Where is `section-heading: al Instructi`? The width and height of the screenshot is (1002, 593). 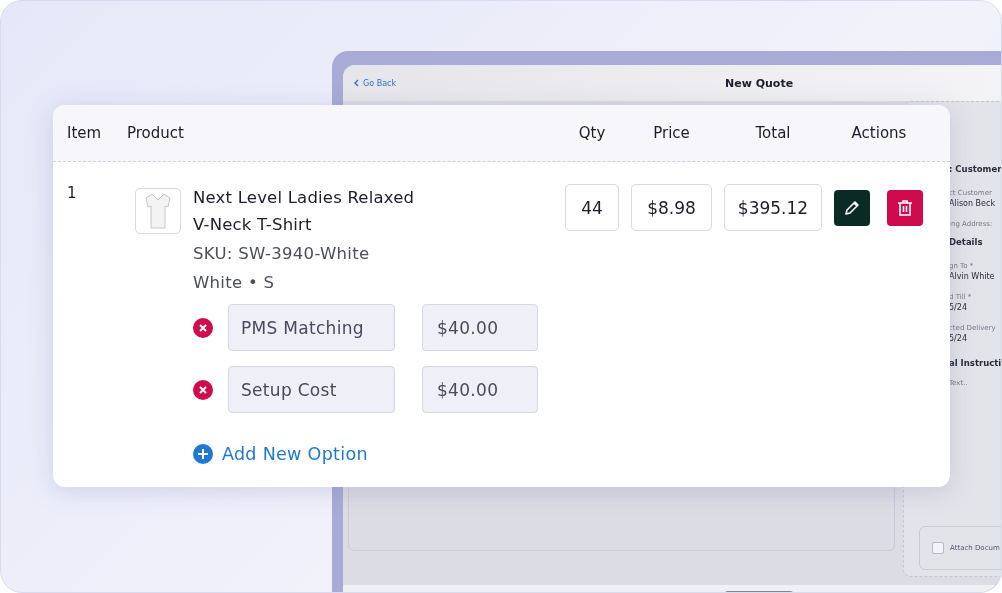
section-heading: al Instructi is located at coordinates (975, 363).